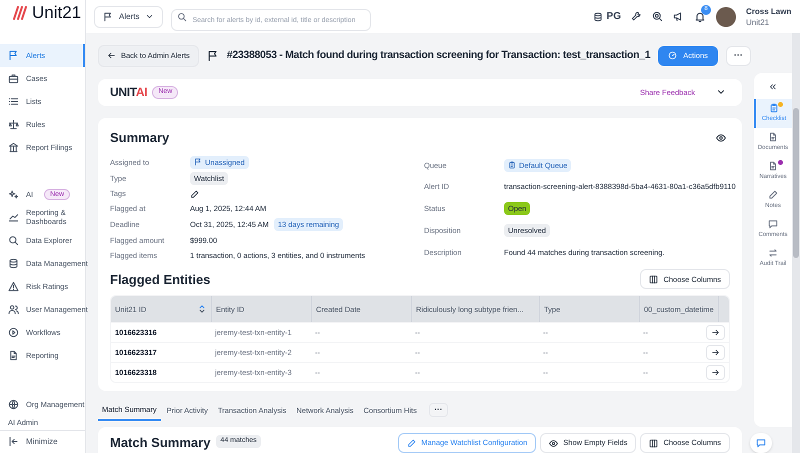  What do you see at coordinates (769, 11) in the screenshot?
I see `user-name: Cross Lawn` at bounding box center [769, 11].